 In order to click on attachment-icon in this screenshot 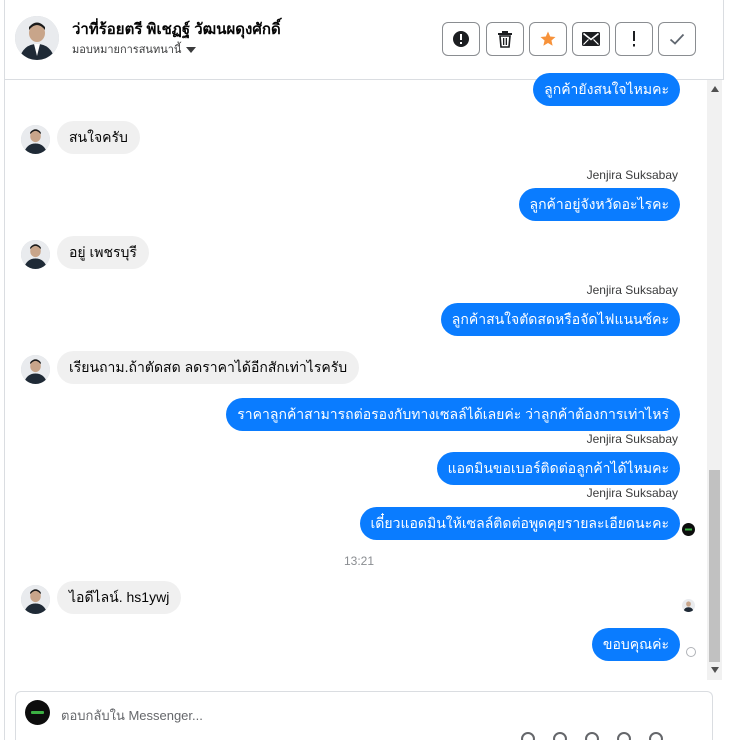, I will do `click(528, 736)`.